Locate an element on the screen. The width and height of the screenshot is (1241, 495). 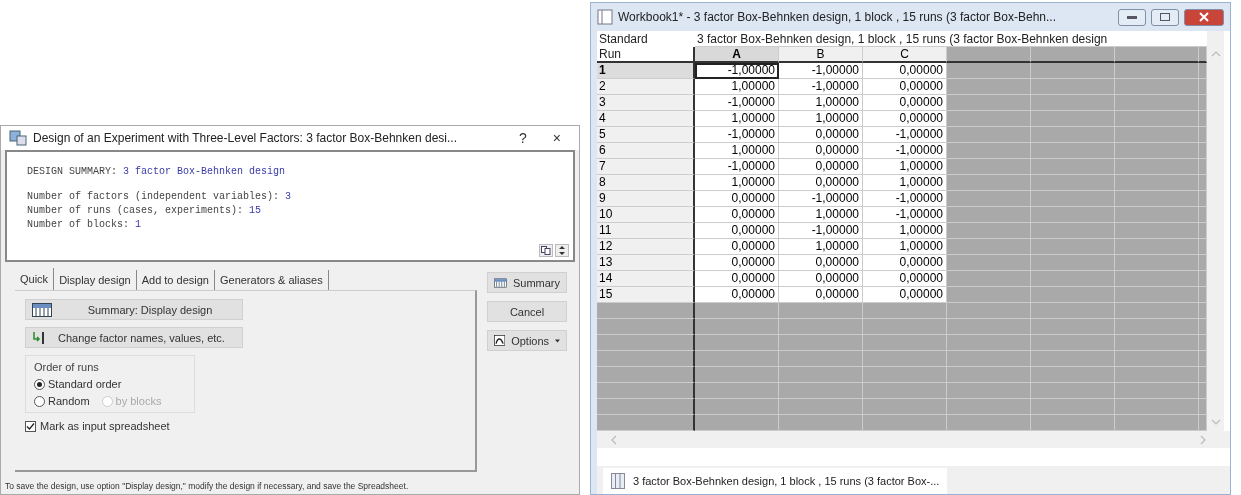
close-button is located at coordinates (1204, 17).